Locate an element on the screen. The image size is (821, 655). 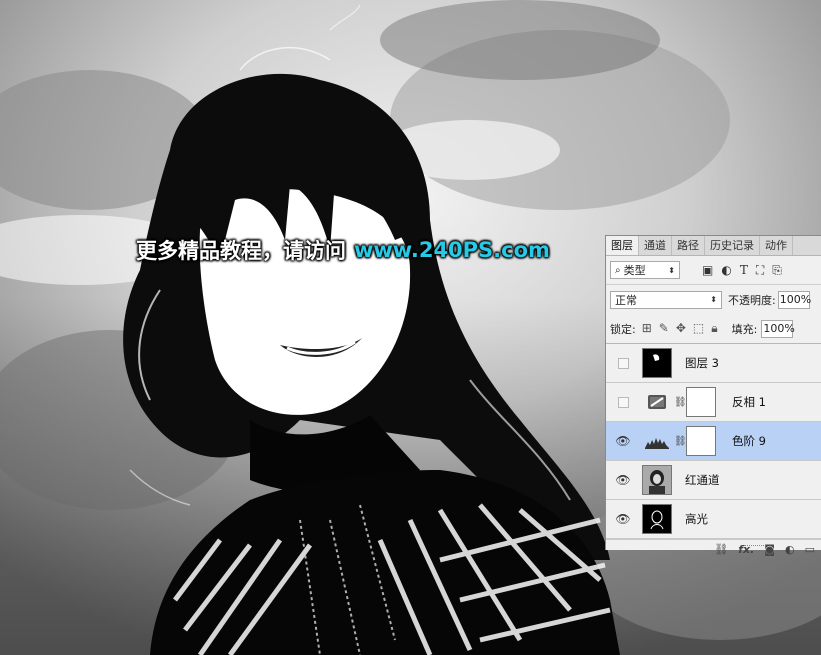
layer-row: ⛓ 反相 1 is located at coordinates (713, 402).